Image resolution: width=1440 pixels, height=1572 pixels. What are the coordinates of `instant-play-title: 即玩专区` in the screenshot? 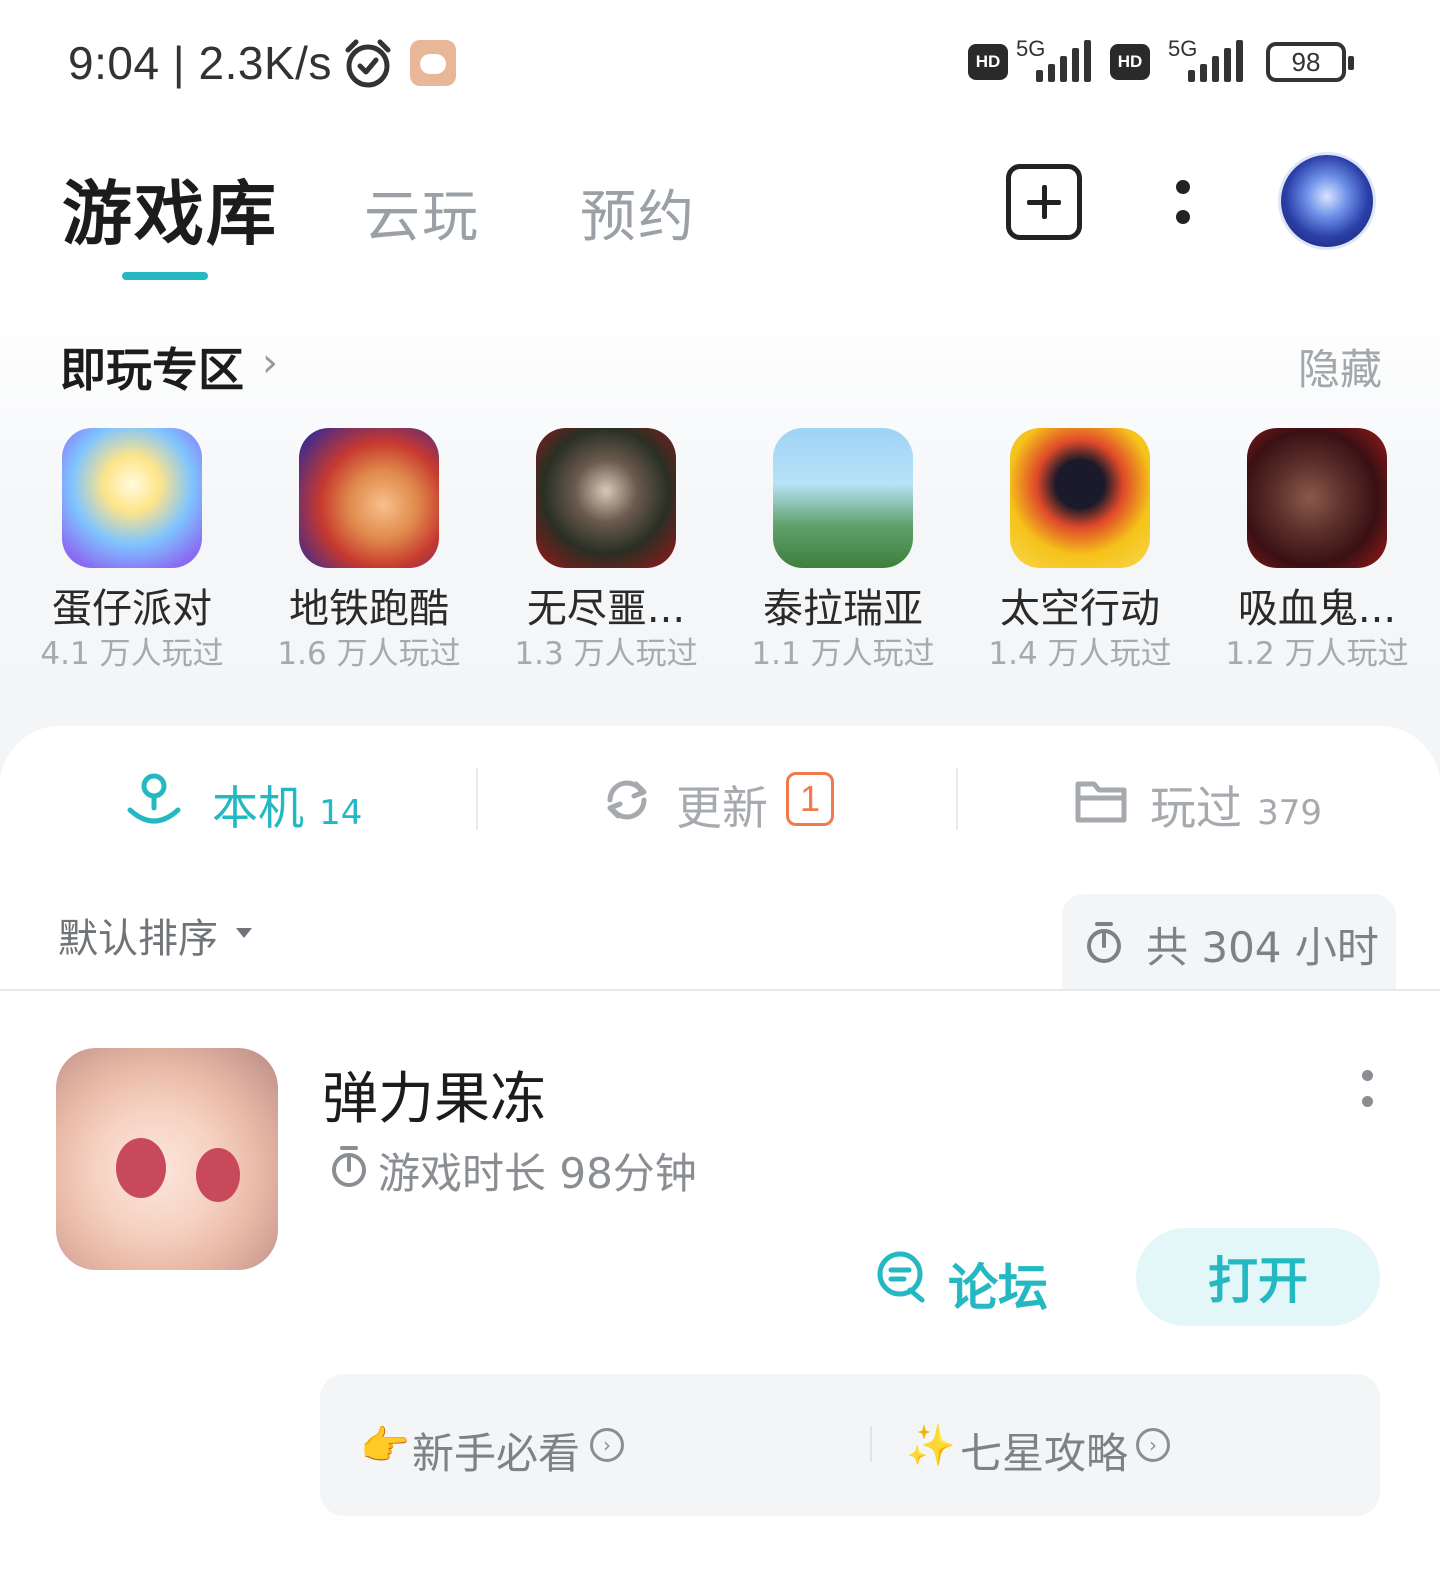 It's located at (152, 367).